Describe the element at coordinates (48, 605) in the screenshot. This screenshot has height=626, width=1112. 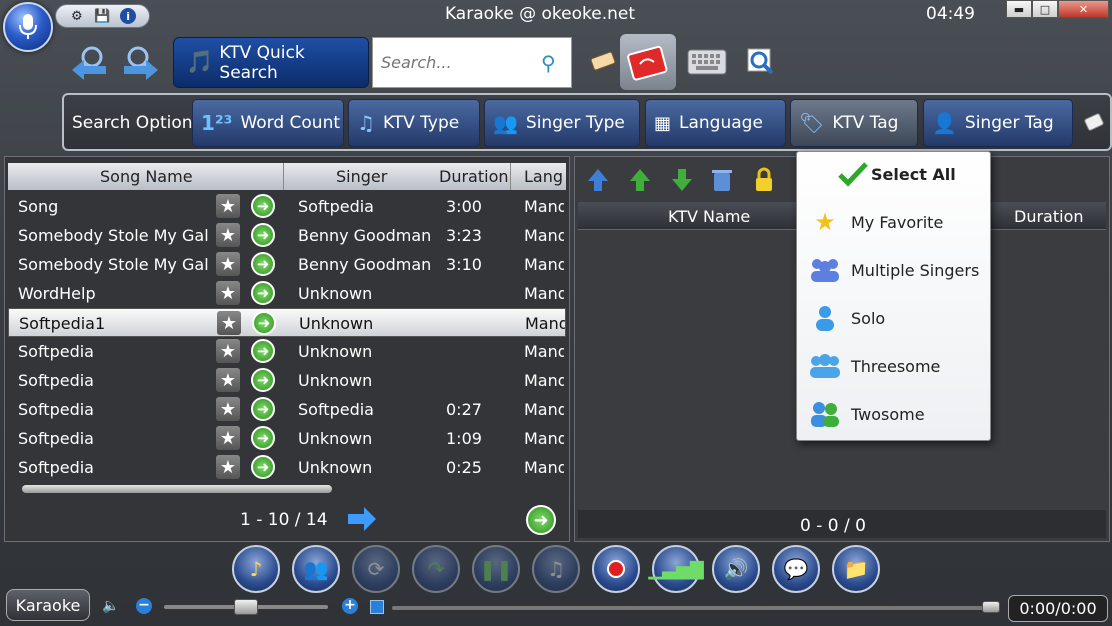
I see `karaoke-button: Karaoke` at that location.